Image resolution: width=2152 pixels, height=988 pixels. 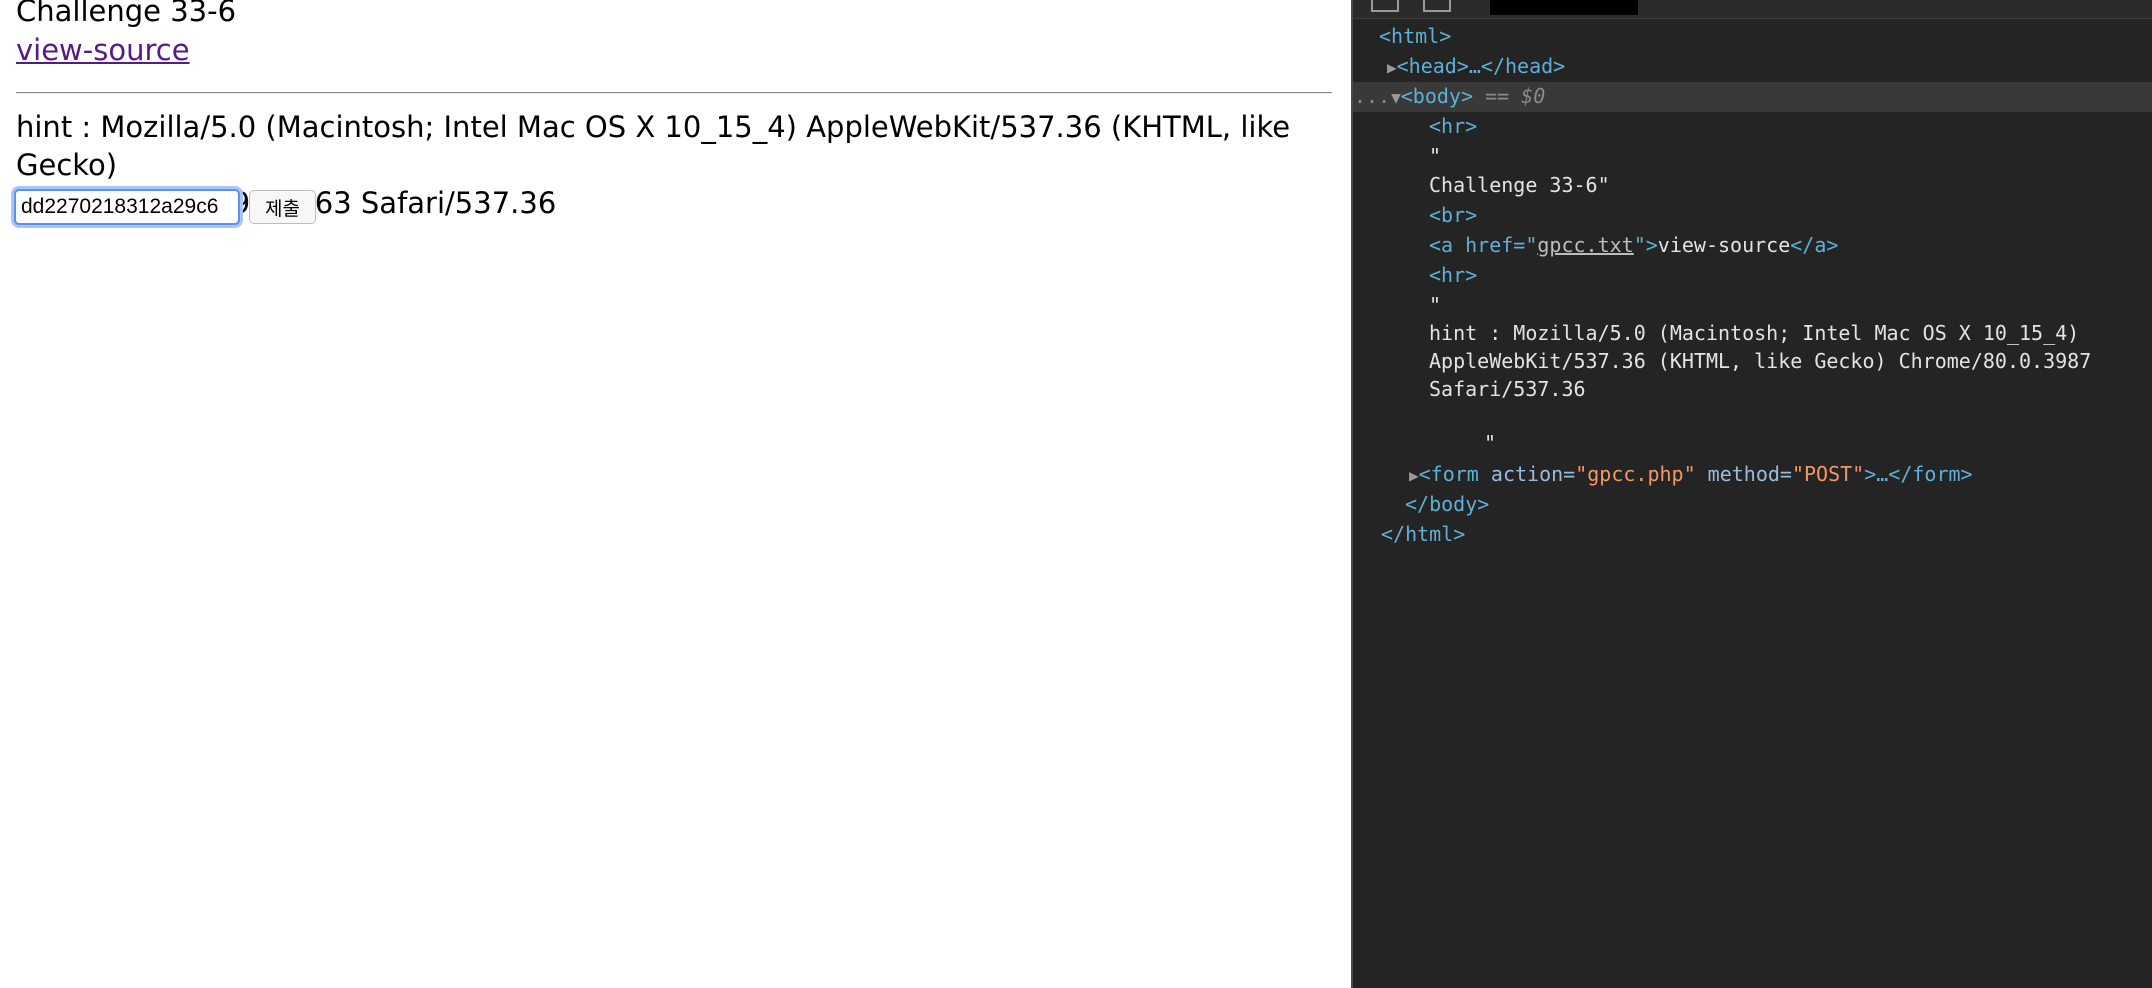 I want to click on inspect-icon, so click(x=1385, y=6).